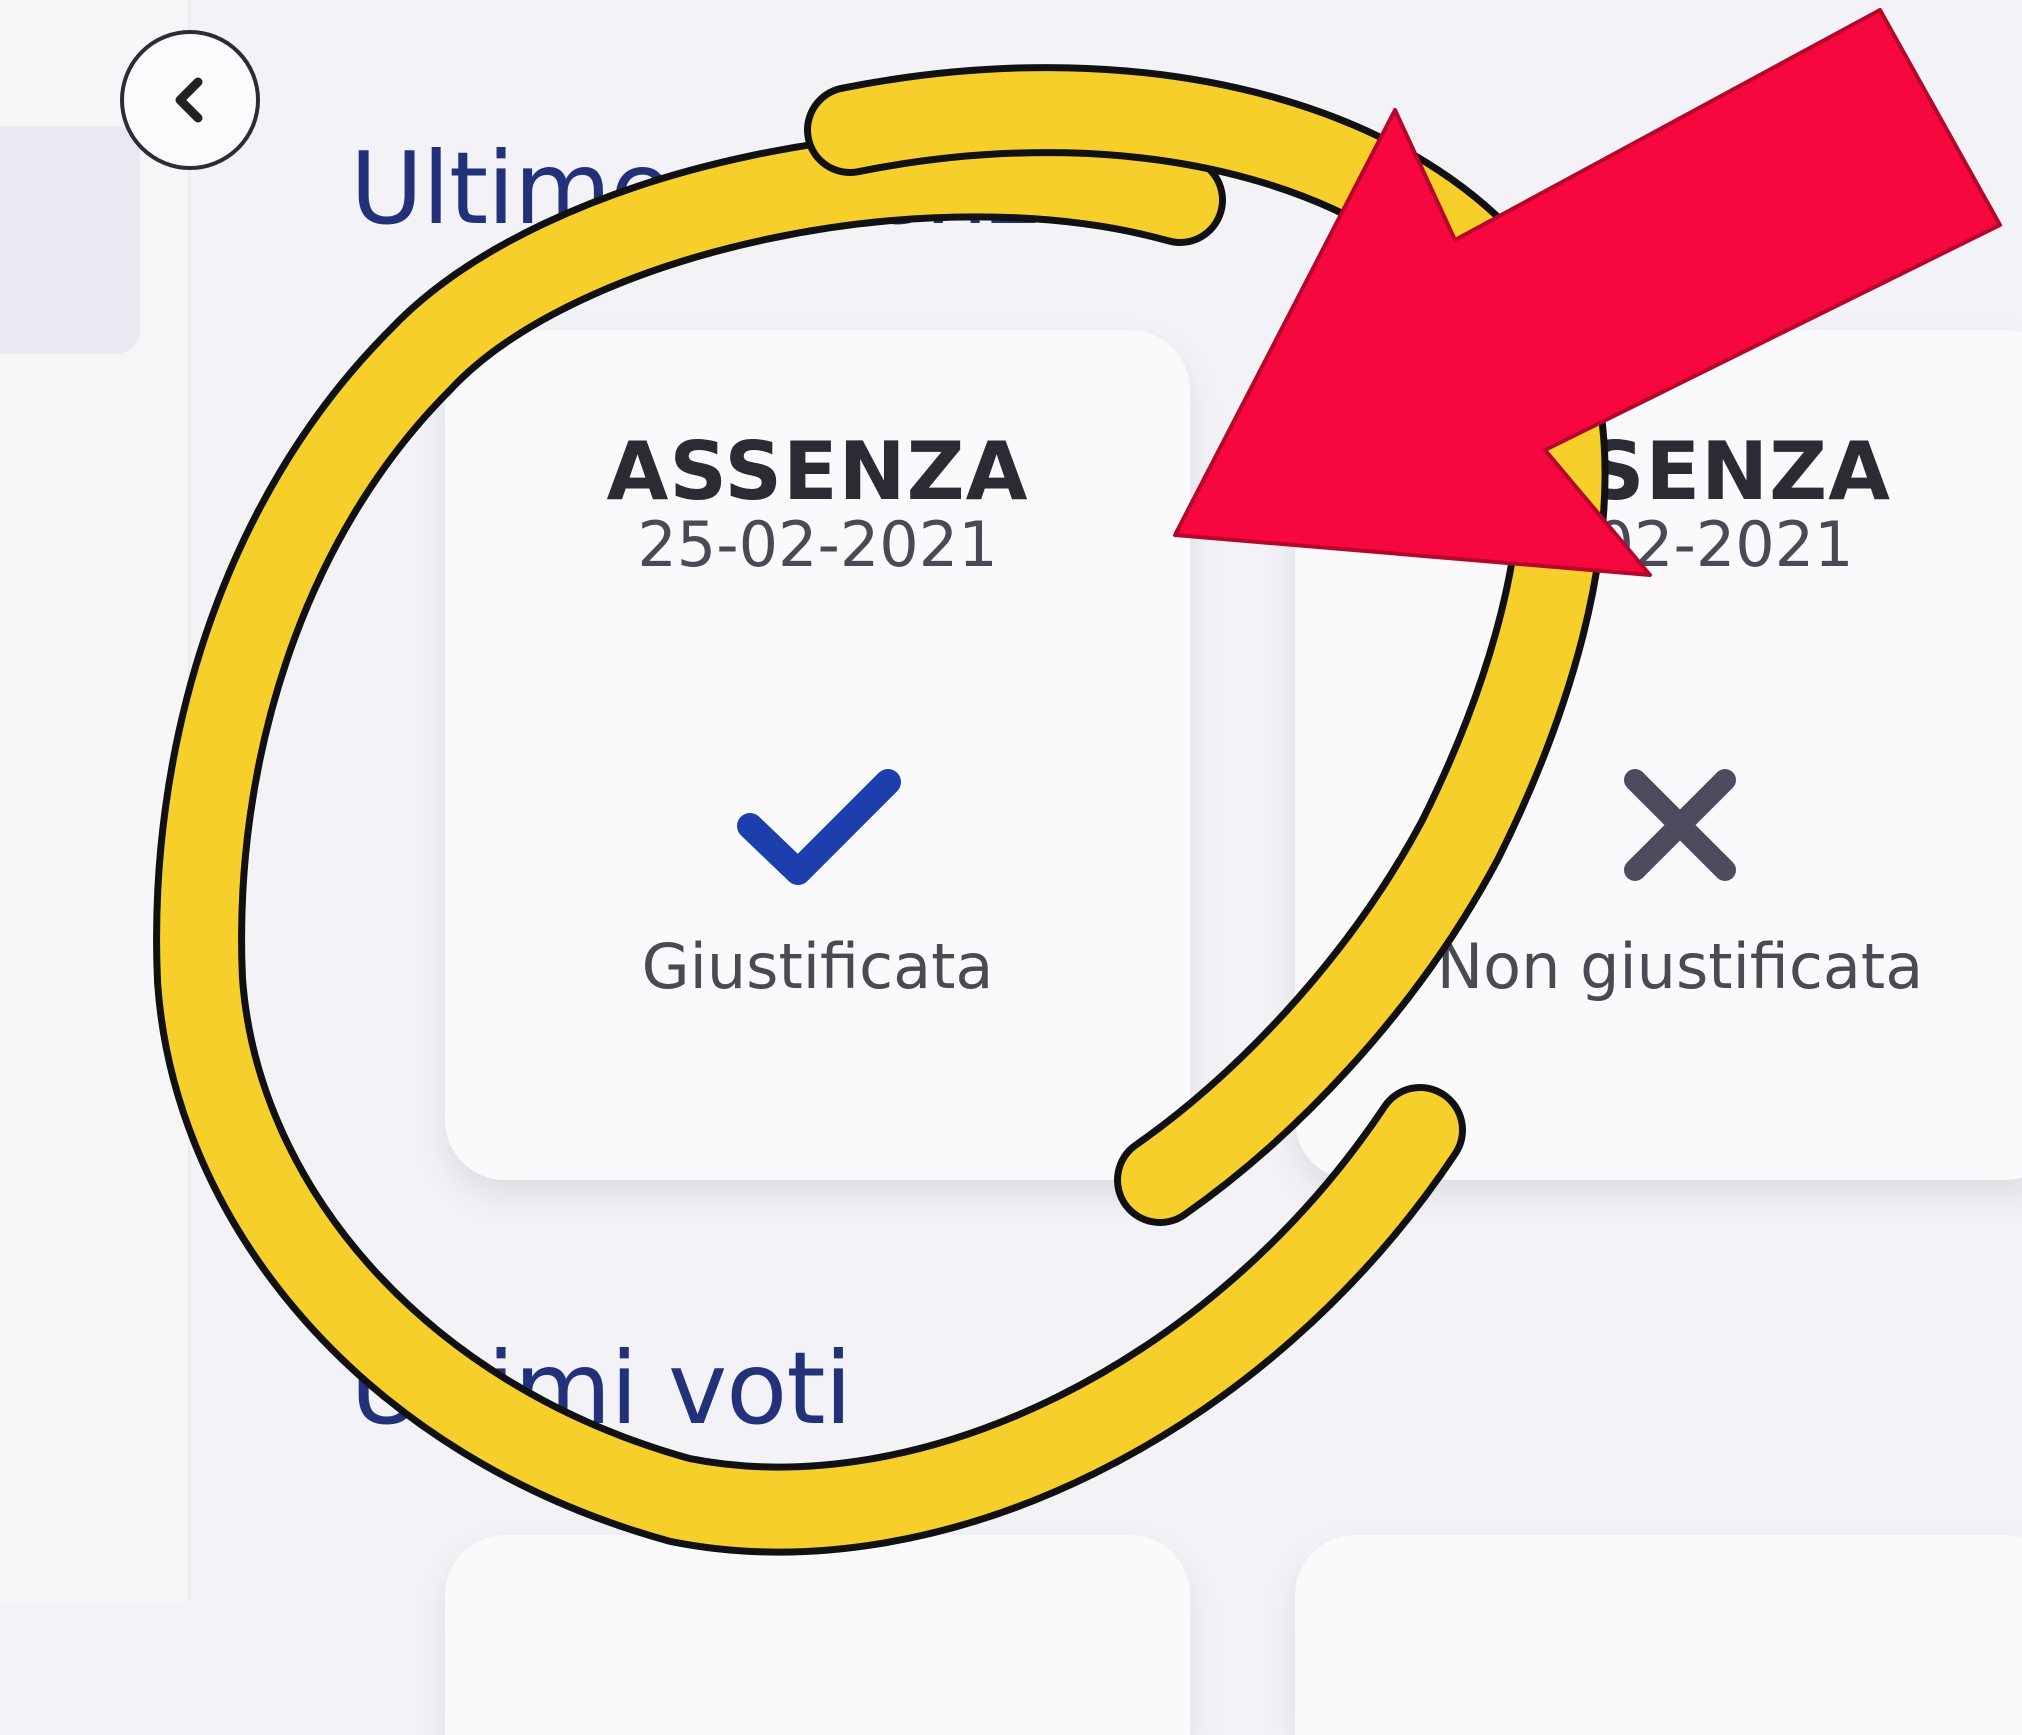 Image resolution: width=2022 pixels, height=1735 pixels. I want to click on back-button, so click(190, 100).